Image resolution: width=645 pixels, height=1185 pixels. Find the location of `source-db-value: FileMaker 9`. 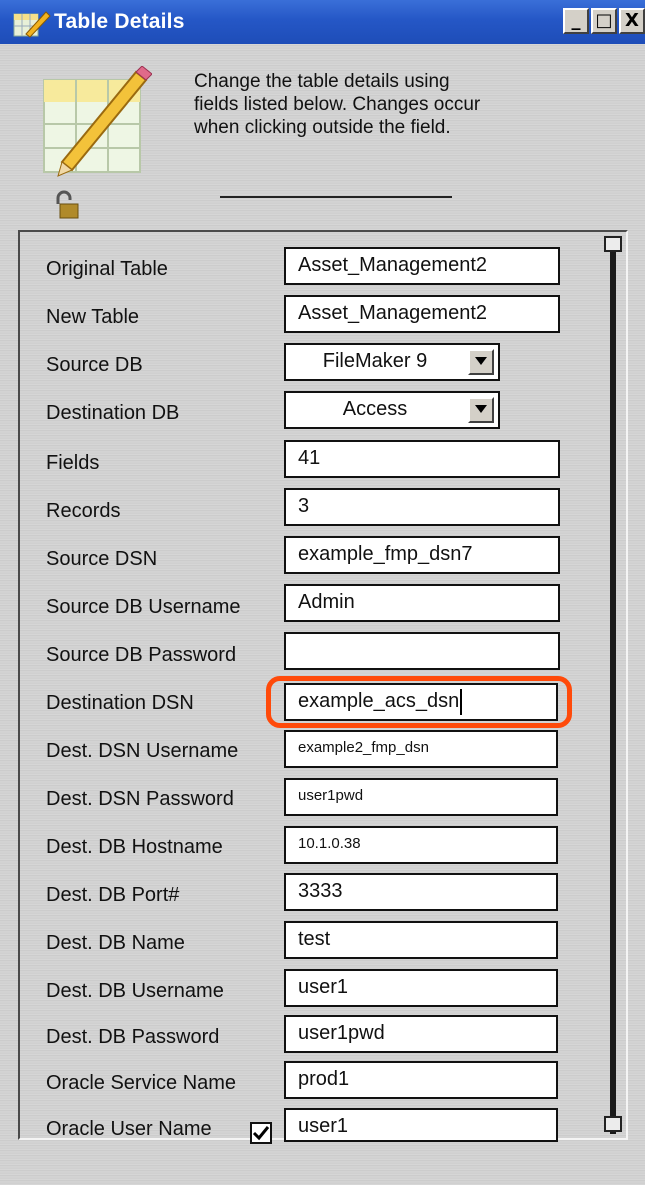

source-db-value: FileMaker 9 is located at coordinates (375, 361).